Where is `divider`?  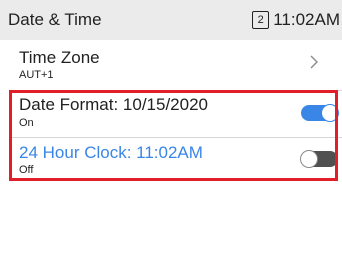
divider is located at coordinates (177, 90).